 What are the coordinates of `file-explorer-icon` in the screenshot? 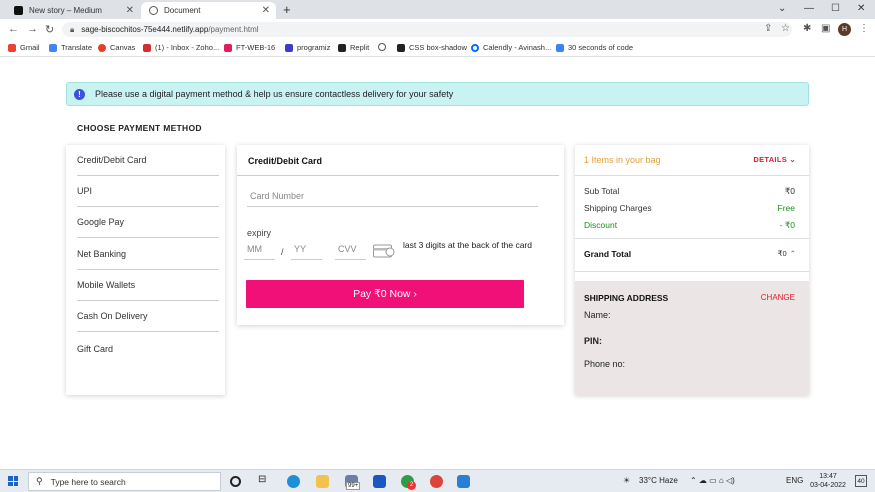 It's located at (322, 481).